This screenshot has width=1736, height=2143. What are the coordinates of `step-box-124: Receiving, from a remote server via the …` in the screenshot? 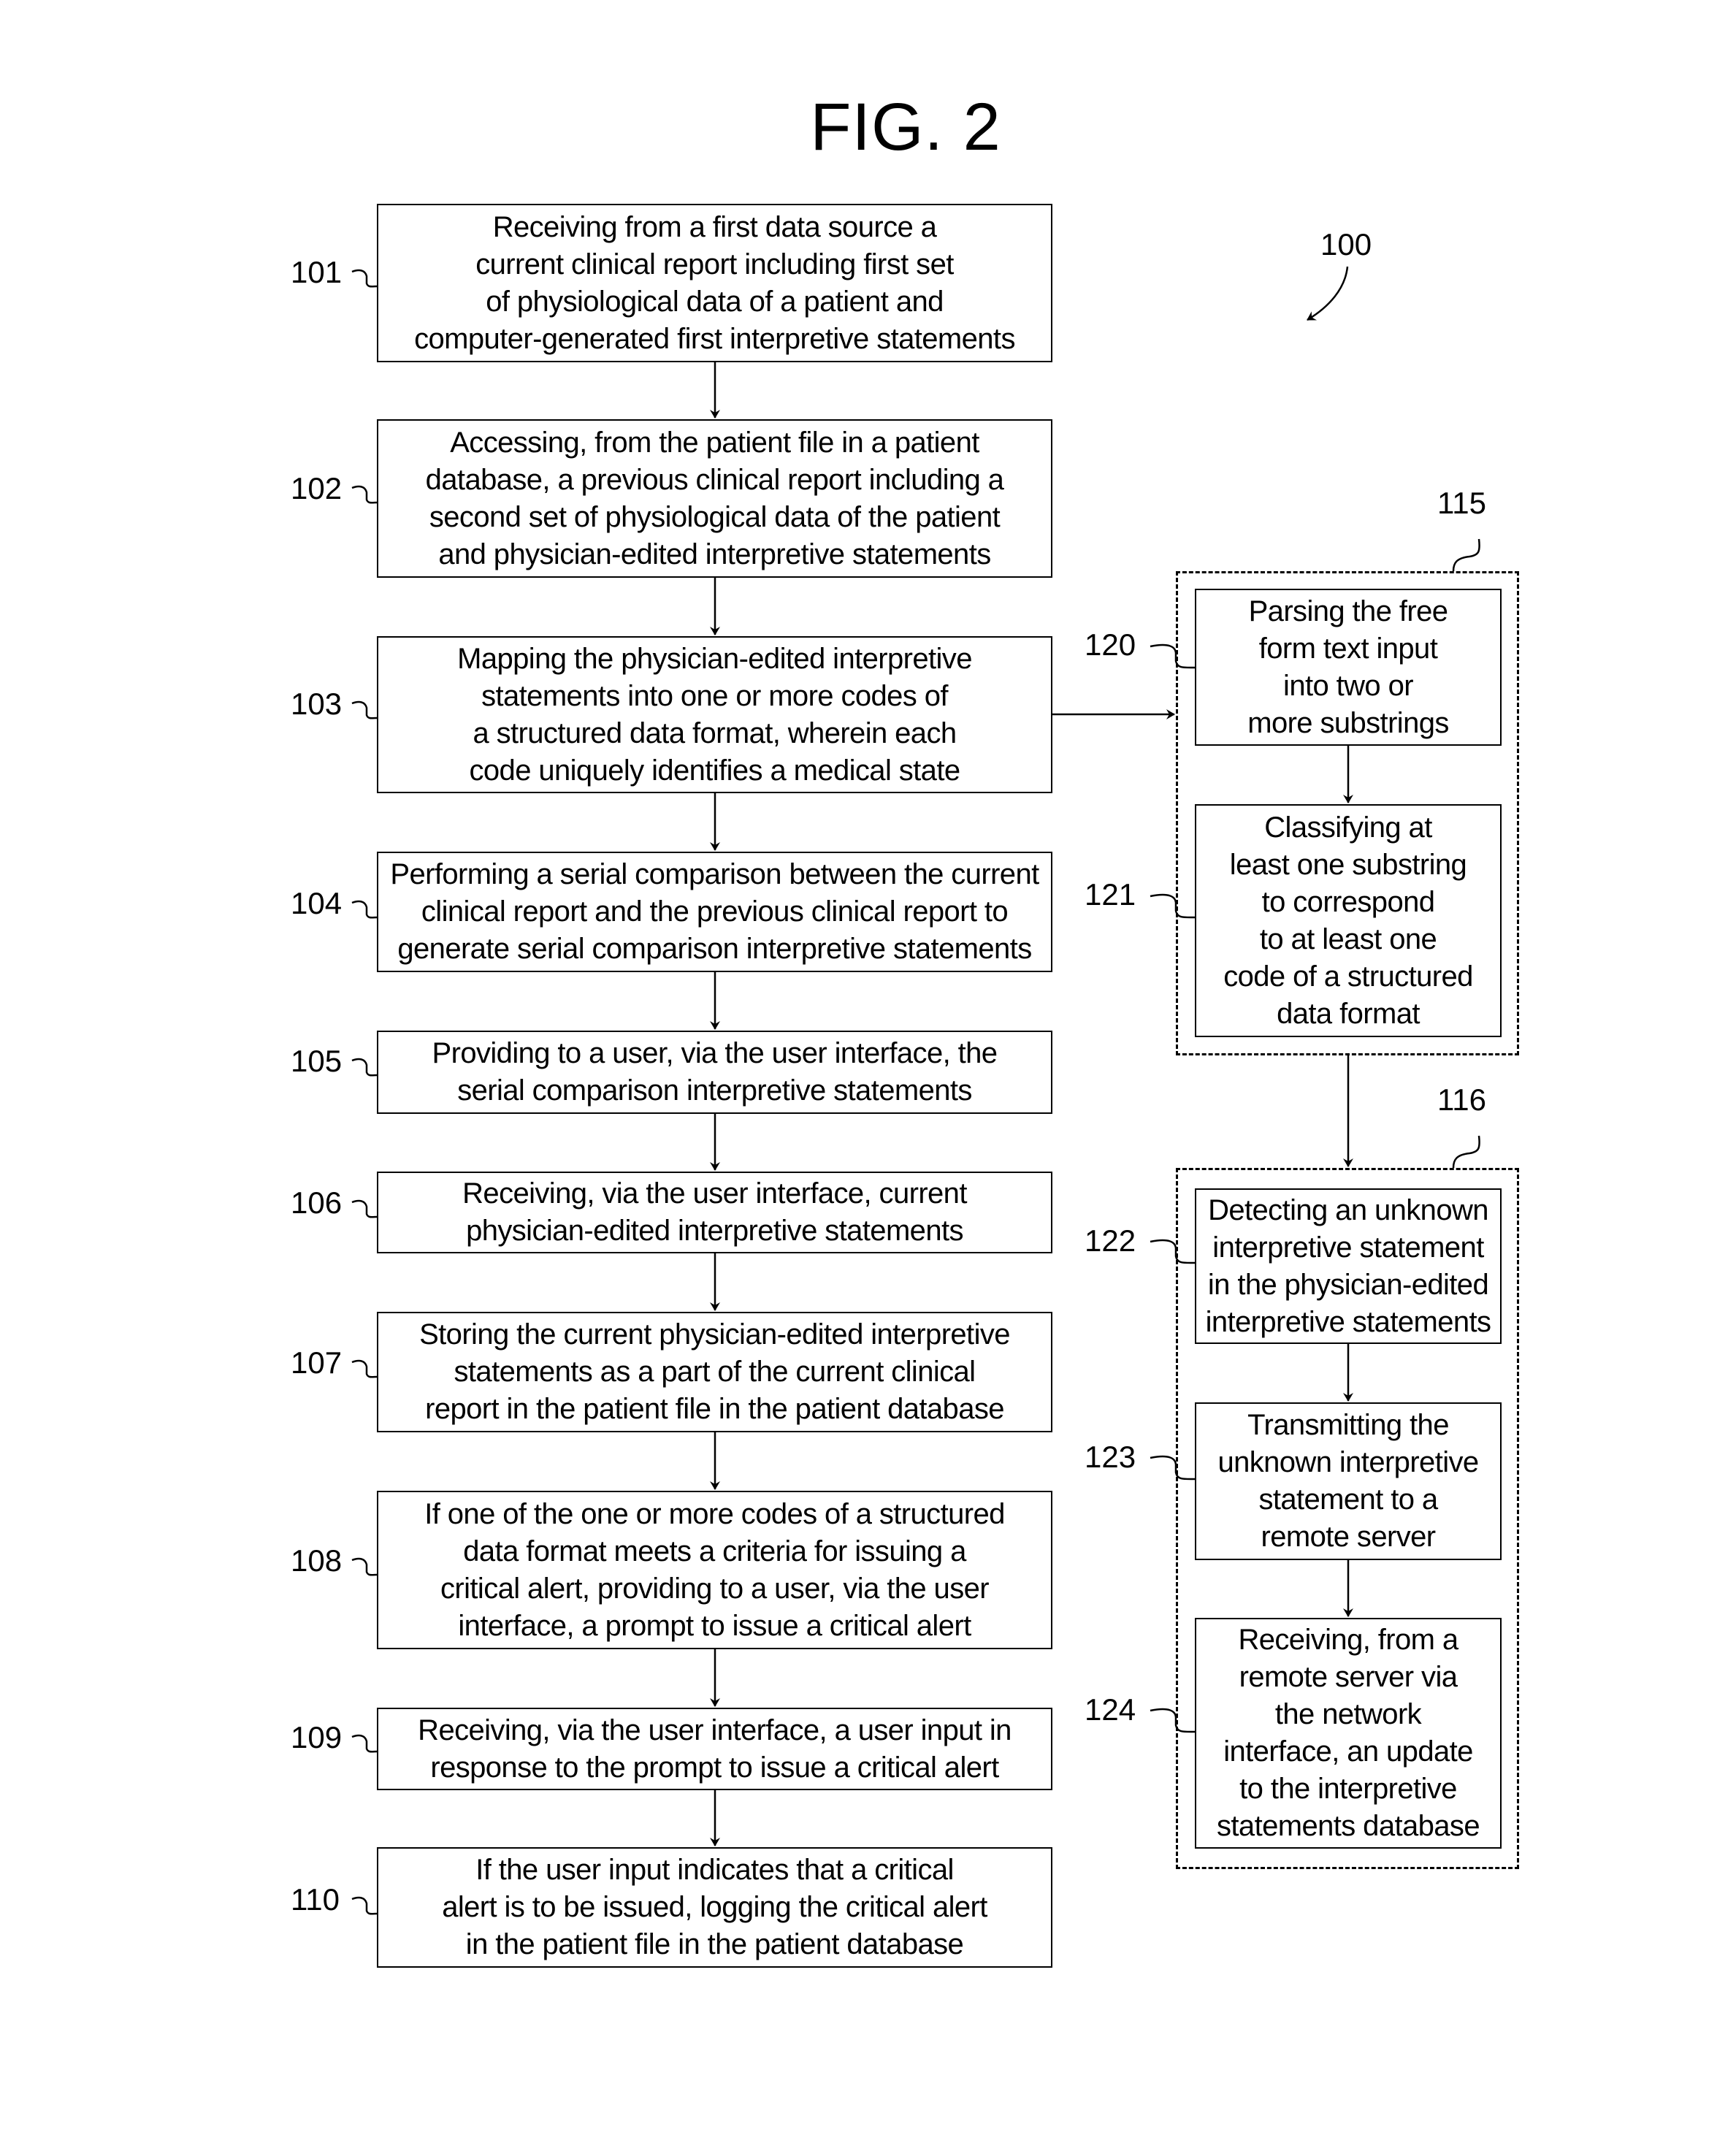 It's located at (1348, 1733).